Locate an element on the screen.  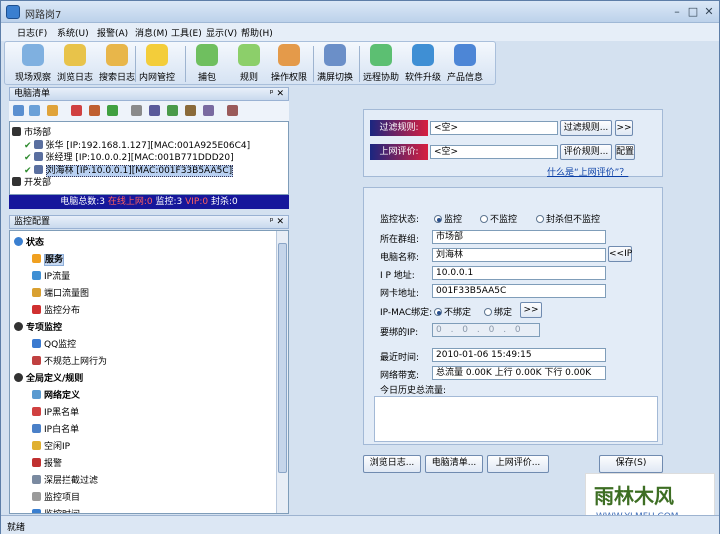
config-item: 服务 is located at coordinates (48, 259).